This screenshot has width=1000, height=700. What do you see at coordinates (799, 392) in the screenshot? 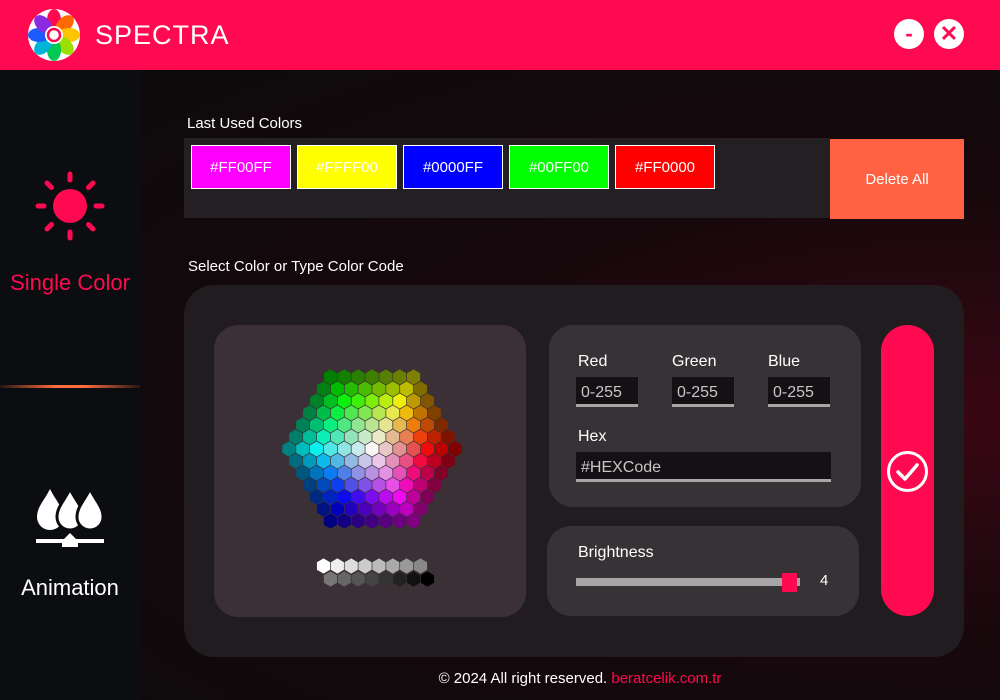
I see `blue-input` at bounding box center [799, 392].